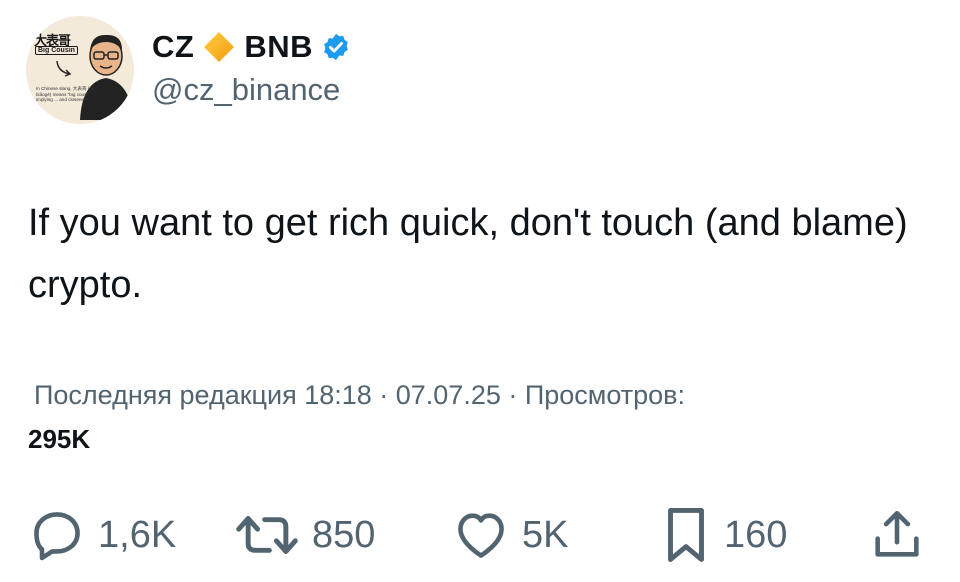  Describe the element at coordinates (756, 534) in the screenshot. I see `bookmark-count: 160` at that location.